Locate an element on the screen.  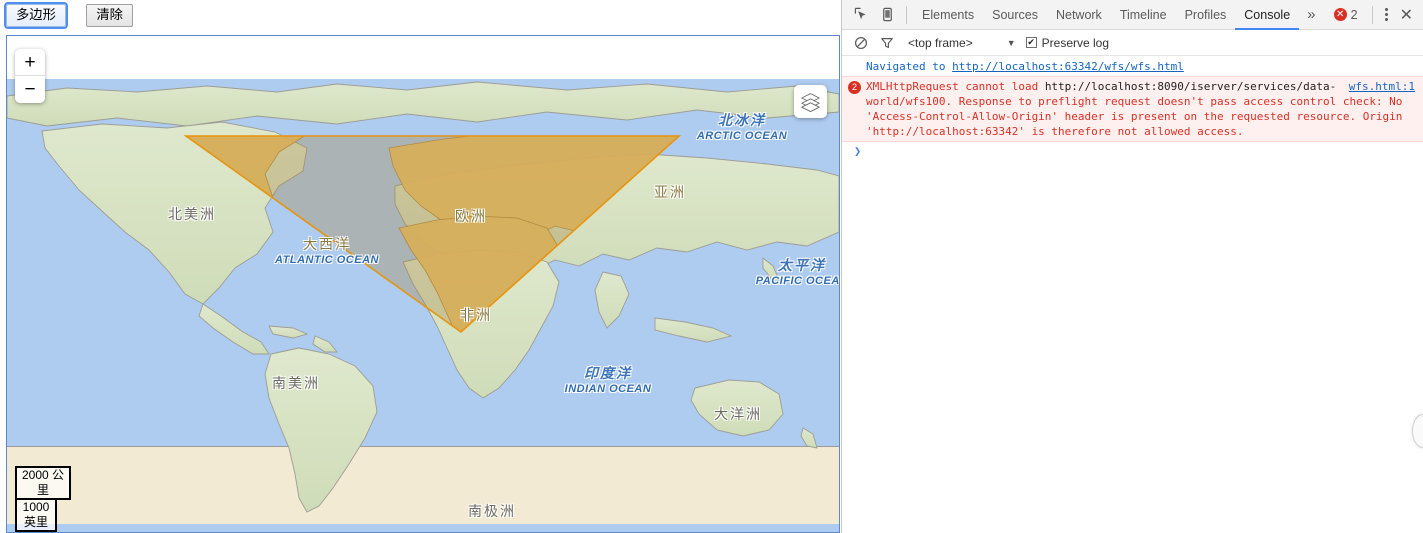
scale-miles: 1000 英里 is located at coordinates (36, 516).